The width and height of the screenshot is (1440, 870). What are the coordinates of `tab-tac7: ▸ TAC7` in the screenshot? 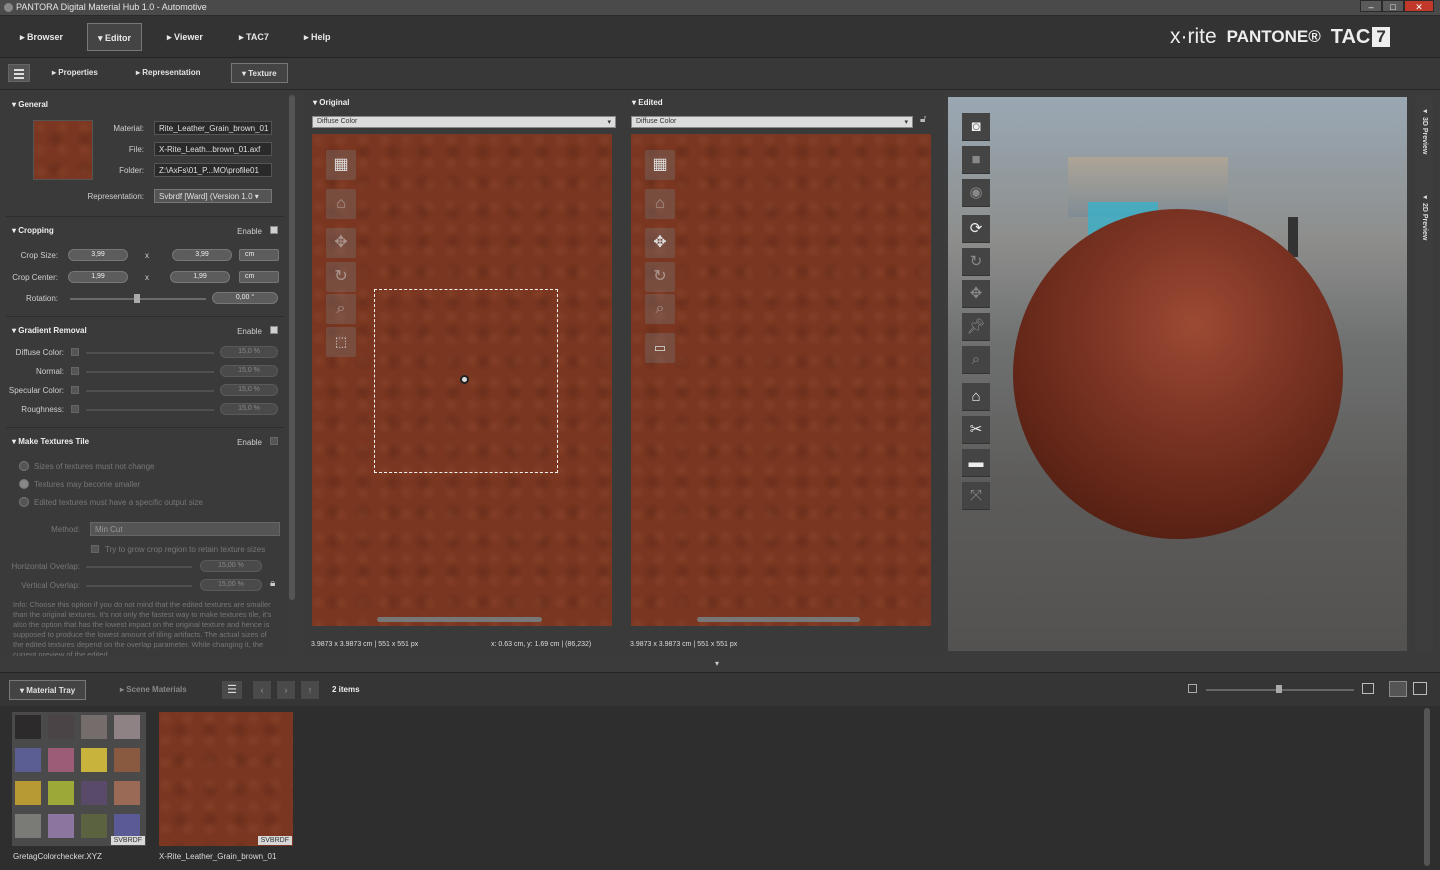 It's located at (254, 37).